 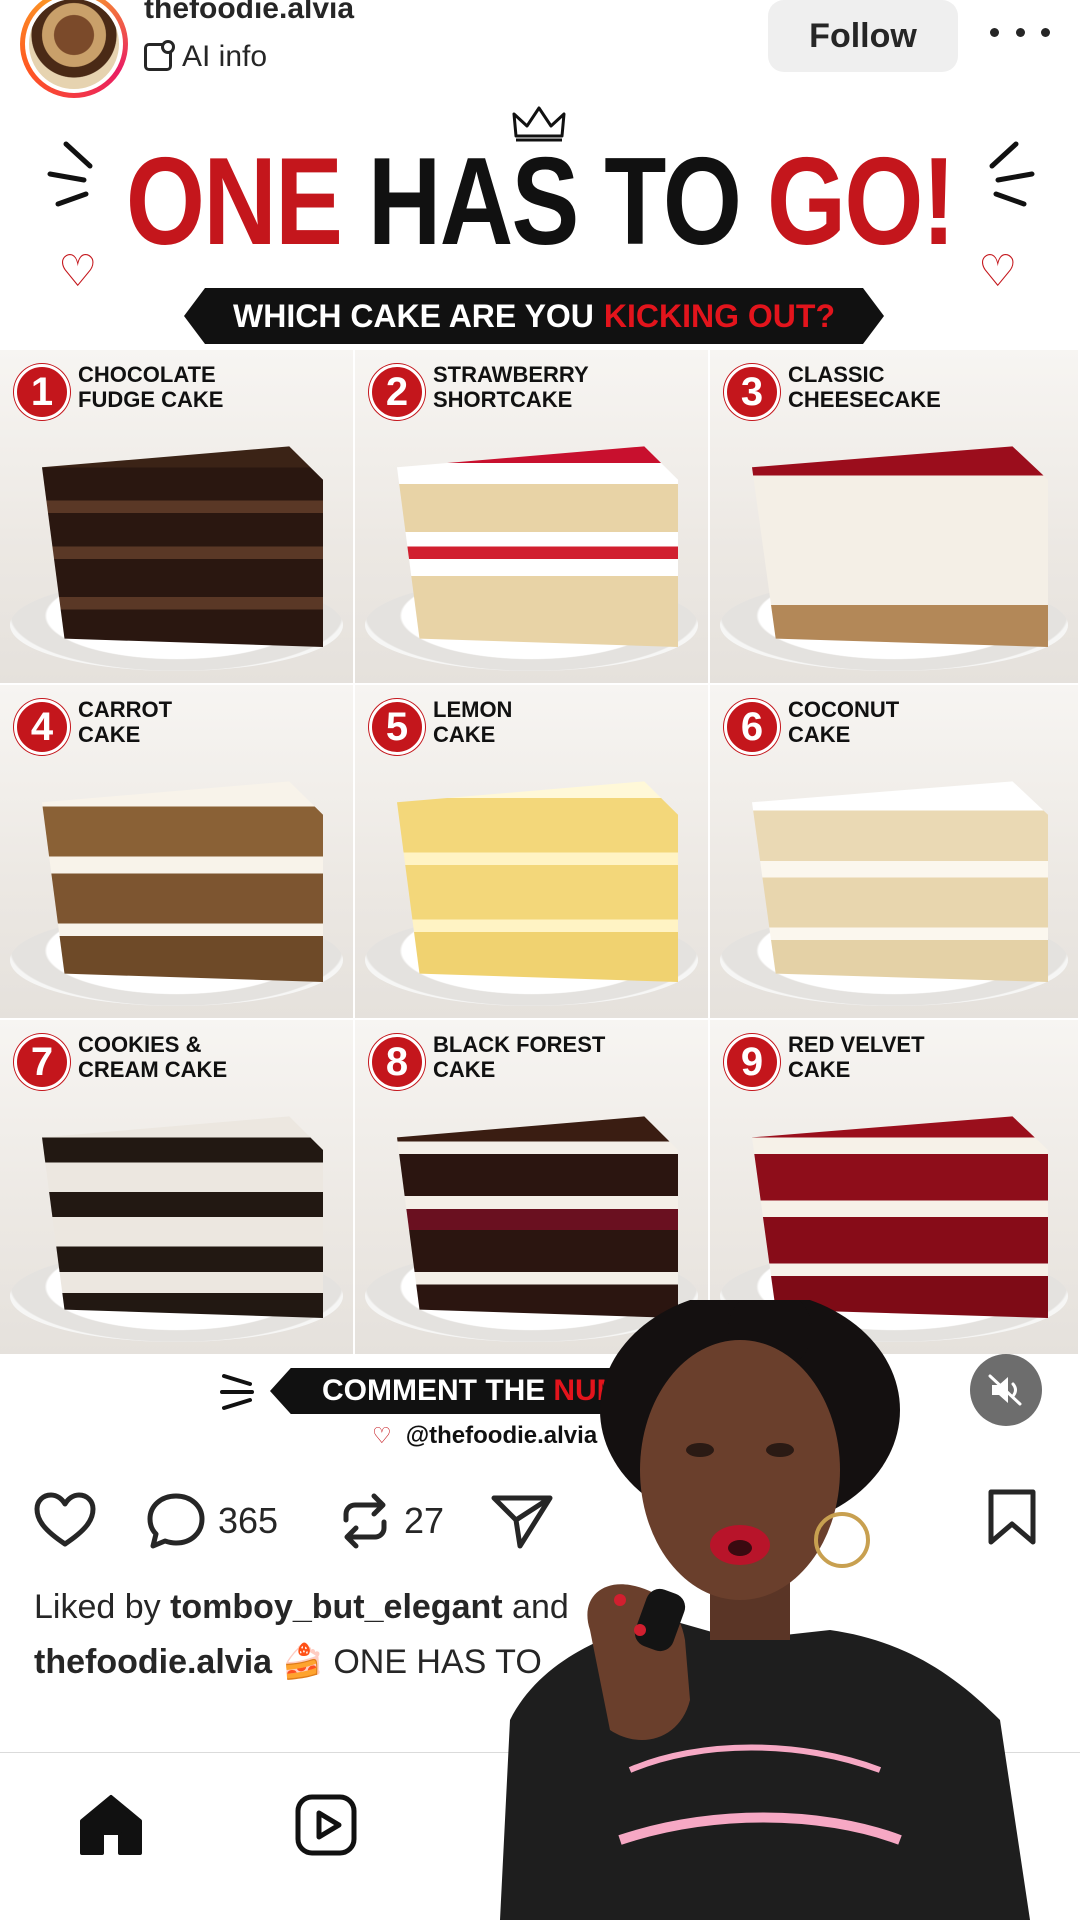 I want to click on nav-home-tab, so click(x=111, y=1827).